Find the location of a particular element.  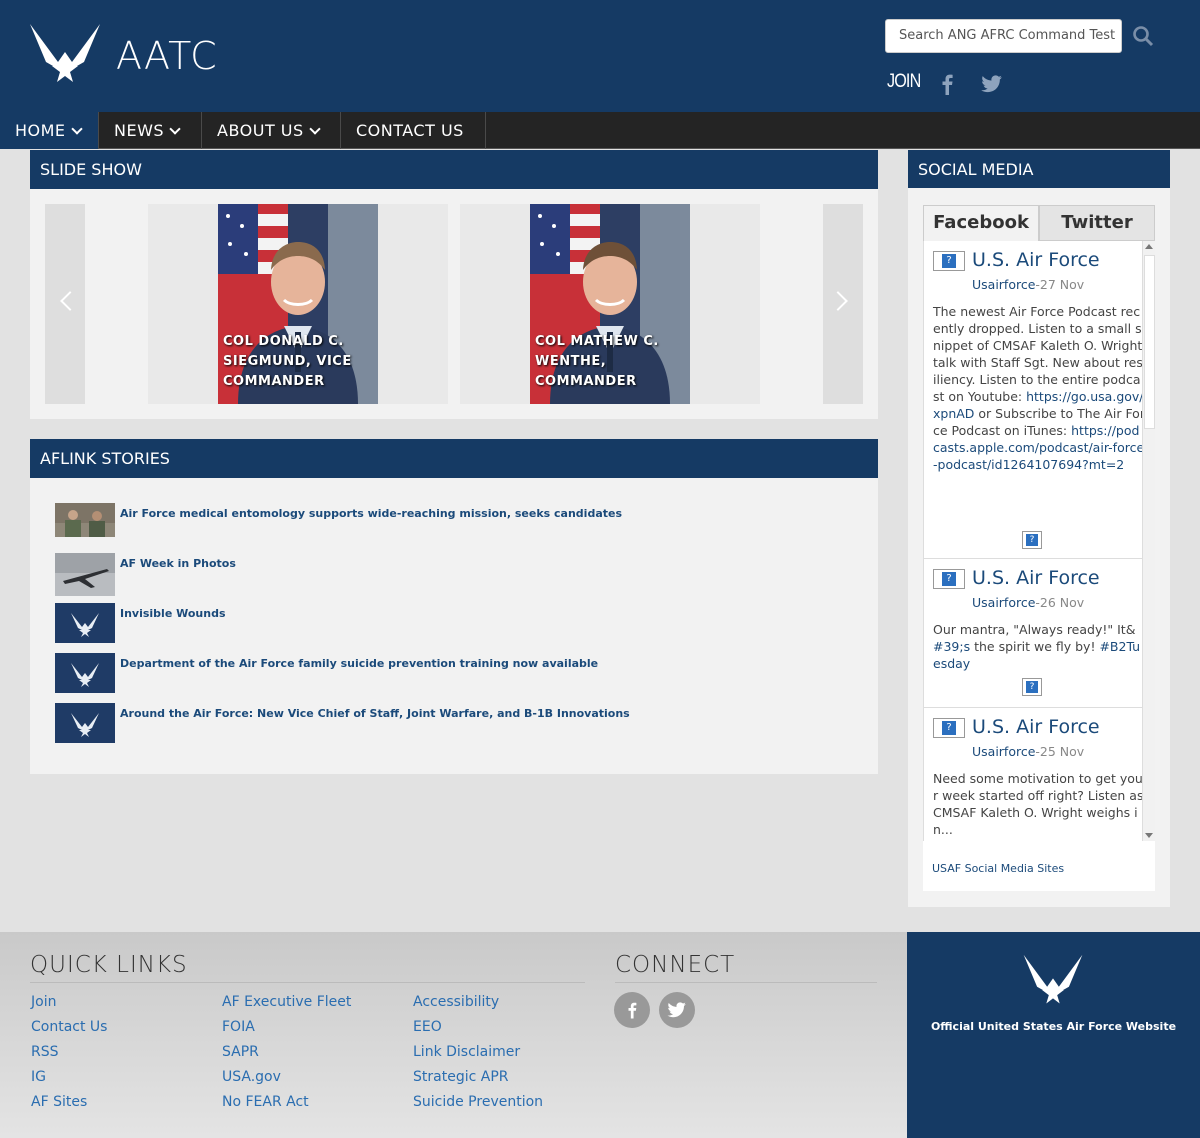

feed-scrollbar is located at coordinates (1148, 541).